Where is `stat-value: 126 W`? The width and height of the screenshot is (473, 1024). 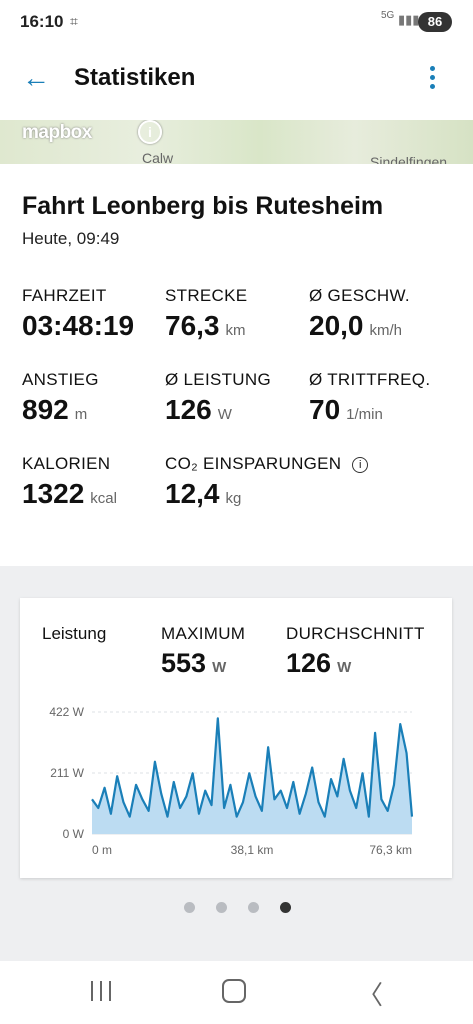 stat-value: 126 W is located at coordinates (198, 409).